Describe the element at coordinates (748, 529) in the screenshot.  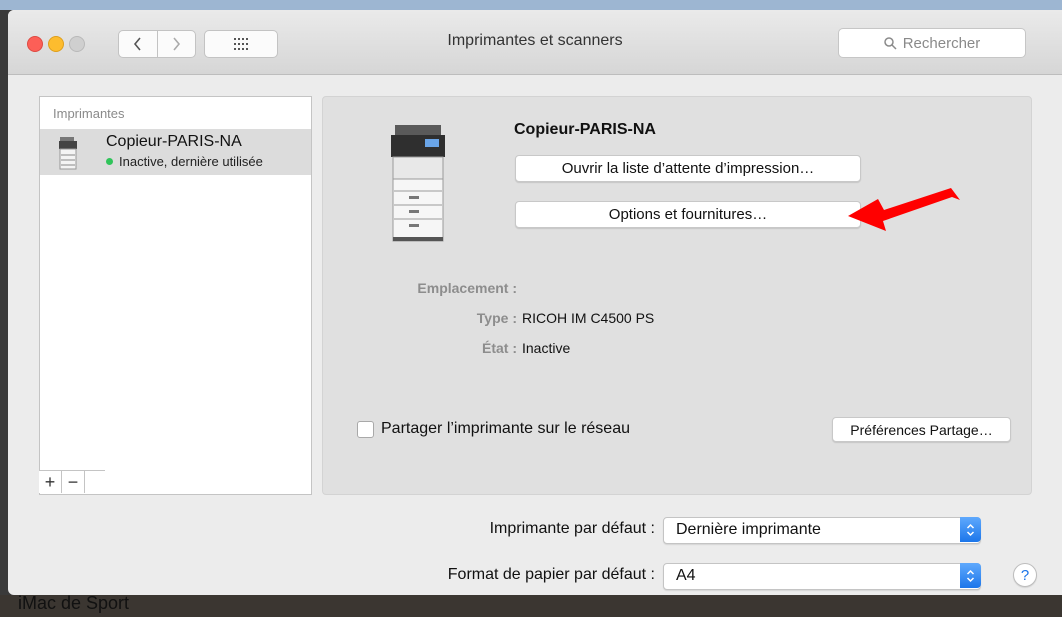
I see `default-printer-value: Dernière imprimante` at that location.